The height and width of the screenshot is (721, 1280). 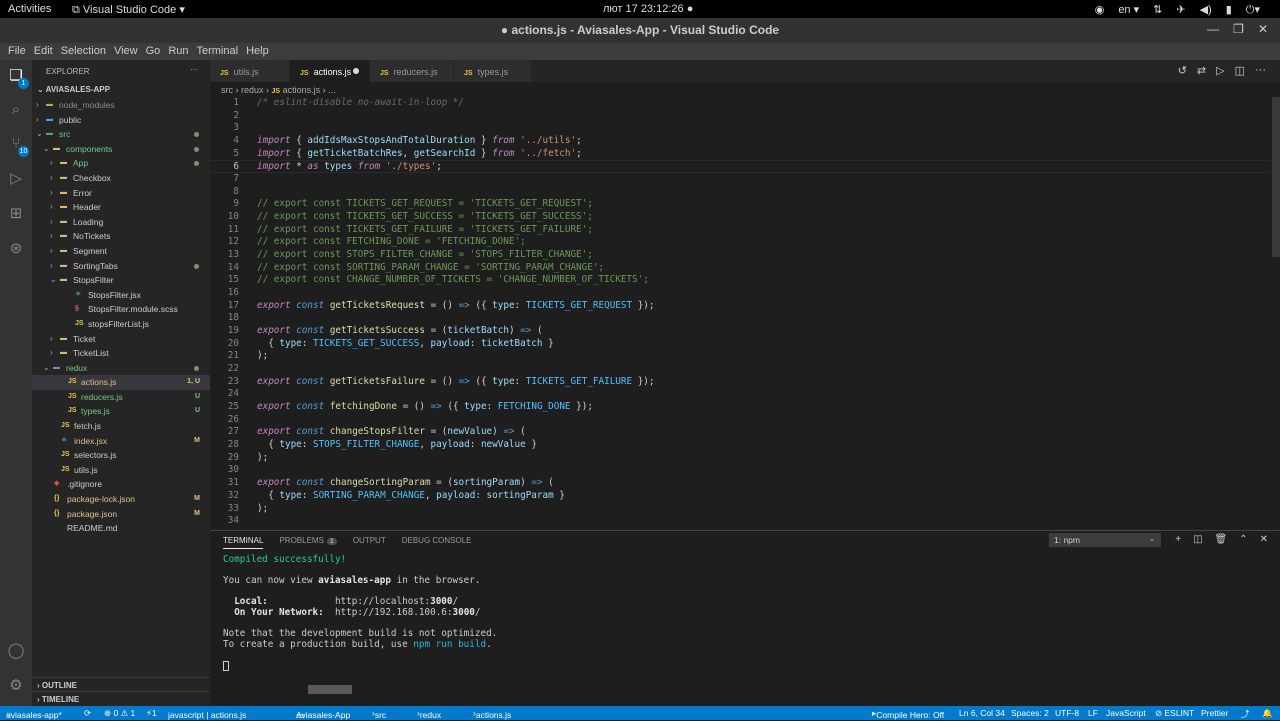 What do you see at coordinates (121, 280) in the screenshot?
I see `tree-folder: ⌄ ▬ StopsFilter` at bounding box center [121, 280].